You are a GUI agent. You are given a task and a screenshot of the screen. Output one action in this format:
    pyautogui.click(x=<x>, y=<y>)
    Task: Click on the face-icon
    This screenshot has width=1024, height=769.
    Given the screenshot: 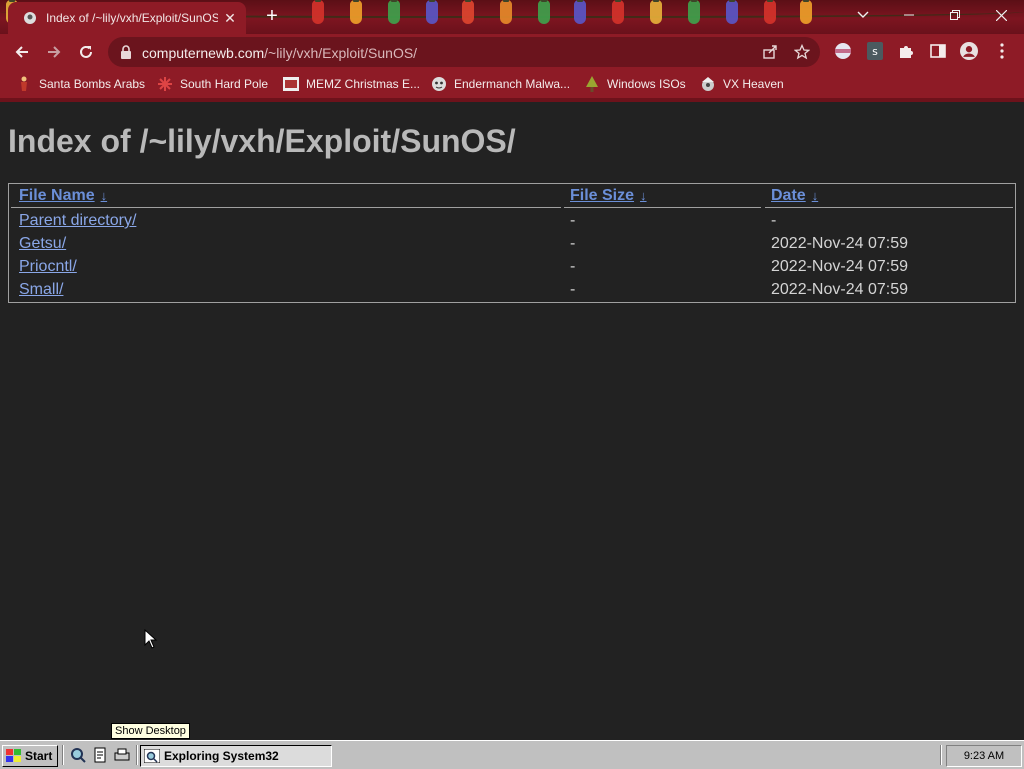 What is the action you would take?
    pyautogui.click(x=439, y=84)
    